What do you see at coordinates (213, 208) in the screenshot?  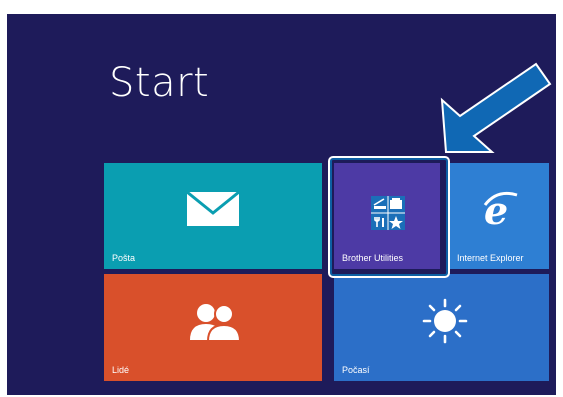 I see `envelope-icon` at bounding box center [213, 208].